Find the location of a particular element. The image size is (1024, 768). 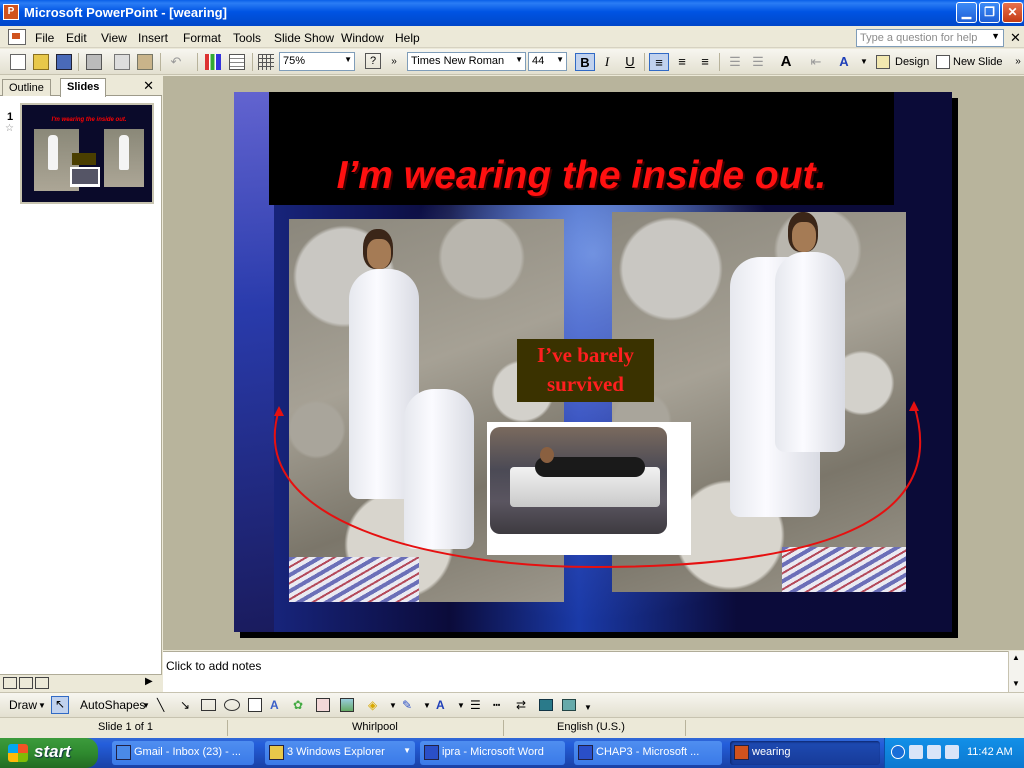

table-icon is located at coordinates (237, 62).